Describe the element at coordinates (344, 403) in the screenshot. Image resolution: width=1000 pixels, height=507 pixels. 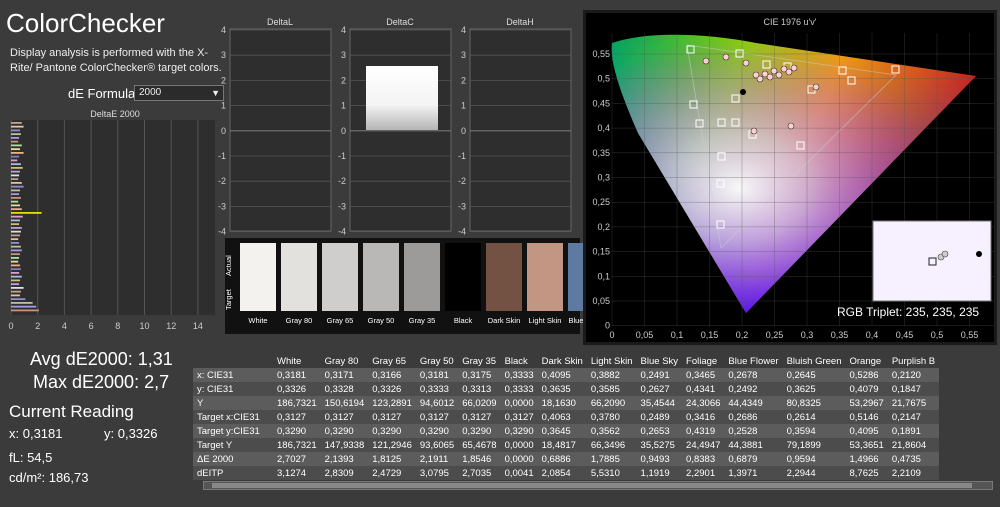
I see `table-cell: 150,6194` at that location.